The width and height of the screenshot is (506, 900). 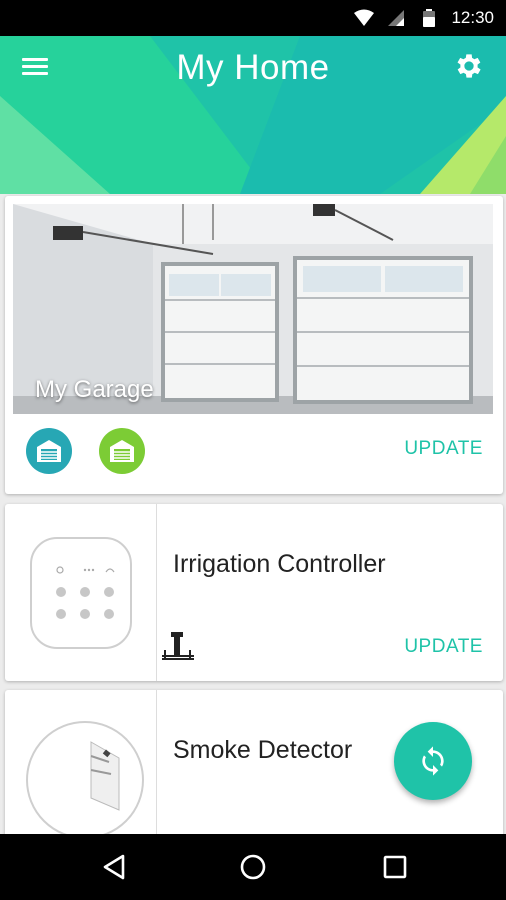 What do you see at coordinates (94, 389) in the screenshot?
I see `garage-name: My Garage` at bounding box center [94, 389].